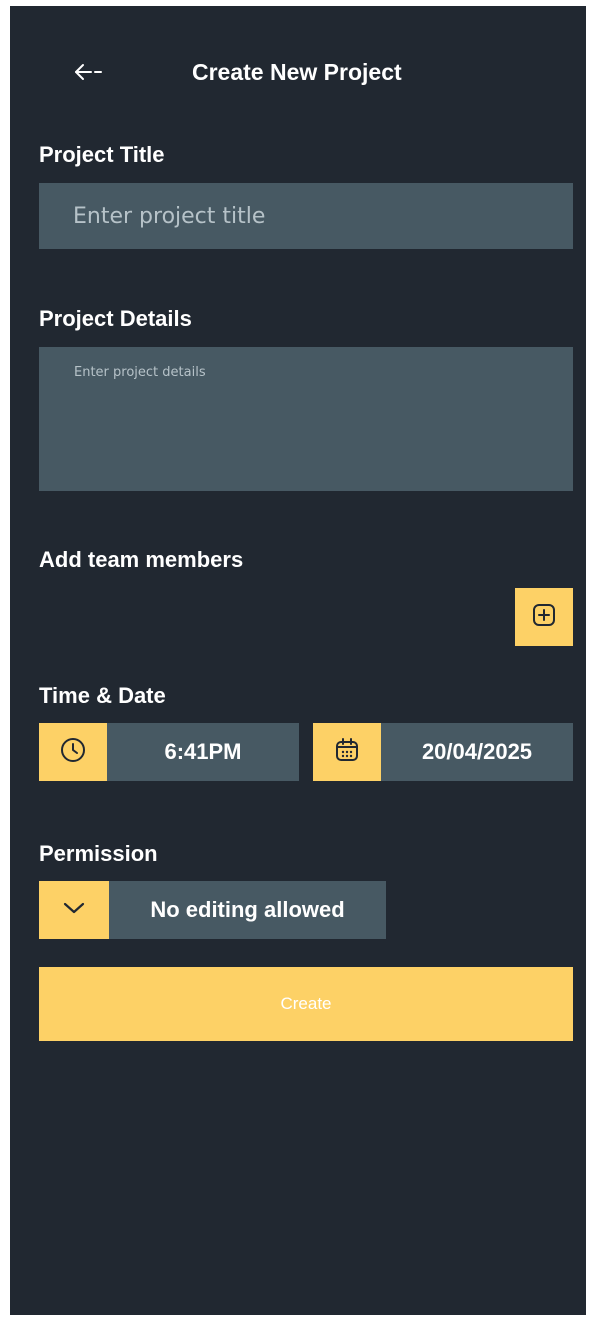 The image size is (590, 1321). What do you see at coordinates (477, 751) in the screenshot?
I see `date-value: 20/04/2025` at bounding box center [477, 751].